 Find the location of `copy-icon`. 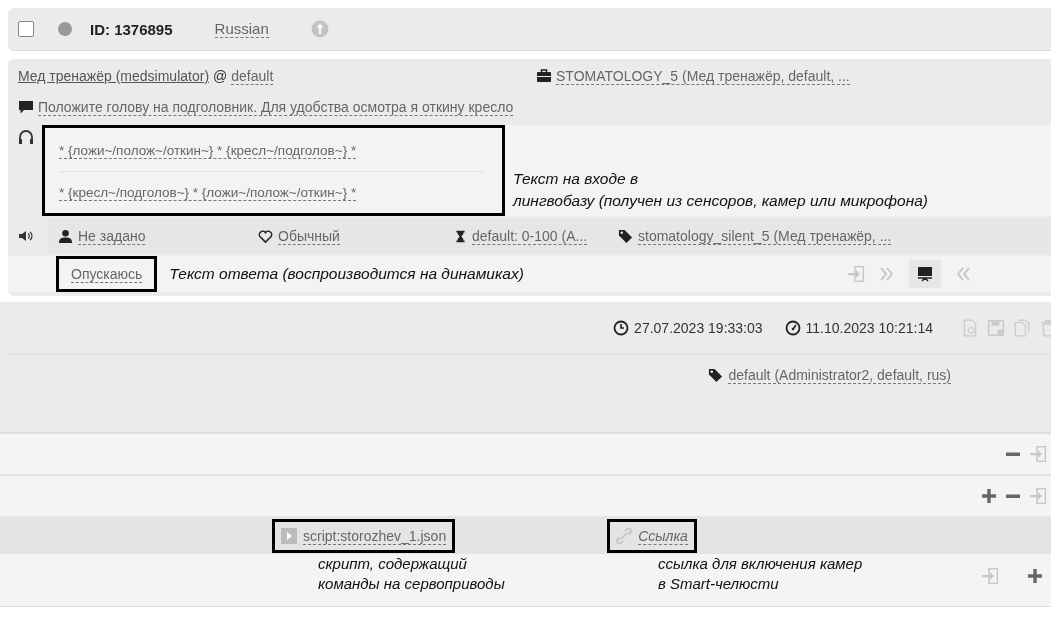

copy-icon is located at coordinates (1022, 328).